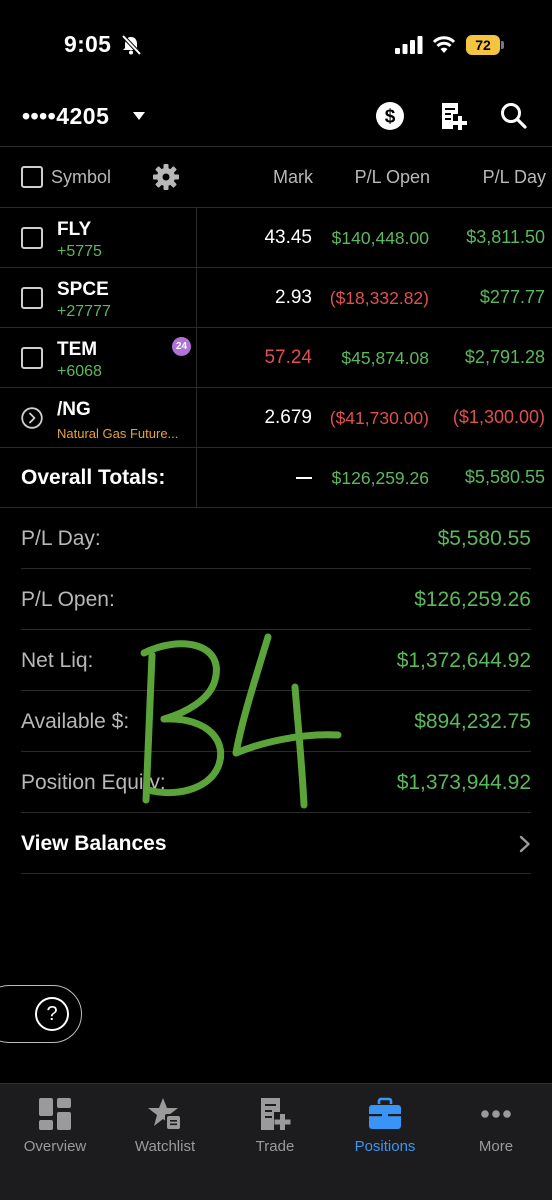  What do you see at coordinates (83, 289) in the screenshot?
I see `position-symbol: SPCE` at bounding box center [83, 289].